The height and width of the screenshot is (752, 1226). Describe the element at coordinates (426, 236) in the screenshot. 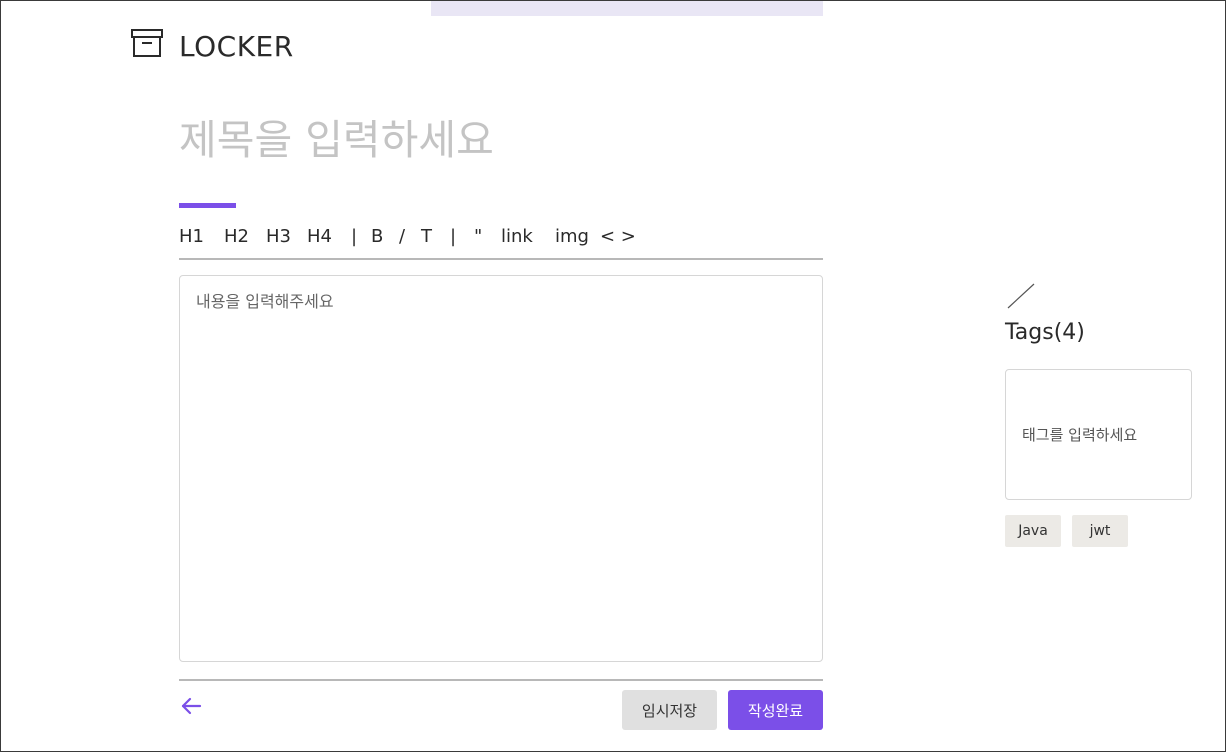

I see `toolbar-strike-button: T` at that location.